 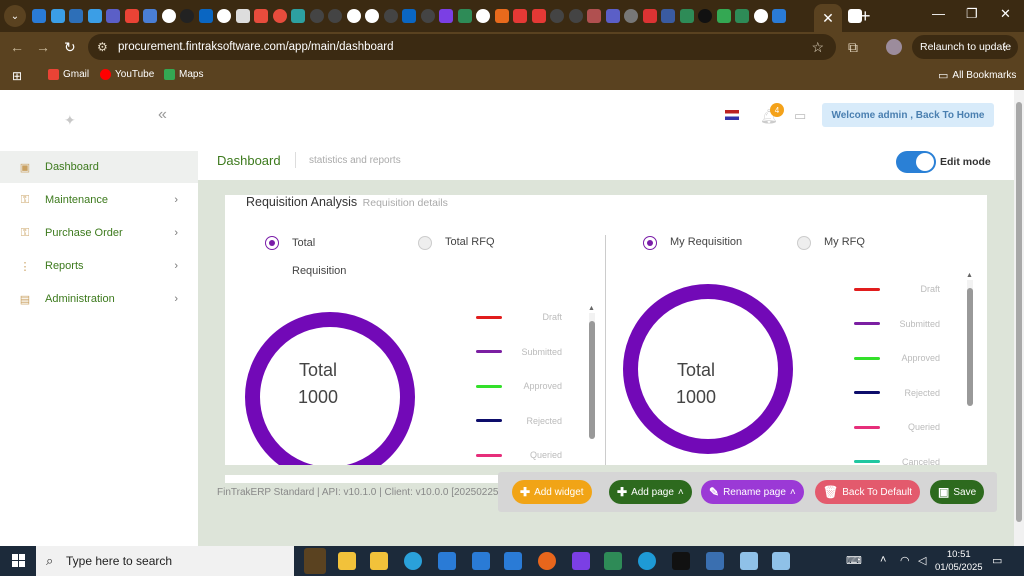 I want to click on add-page-button: ✚ Add page ˄, so click(x=650, y=492).